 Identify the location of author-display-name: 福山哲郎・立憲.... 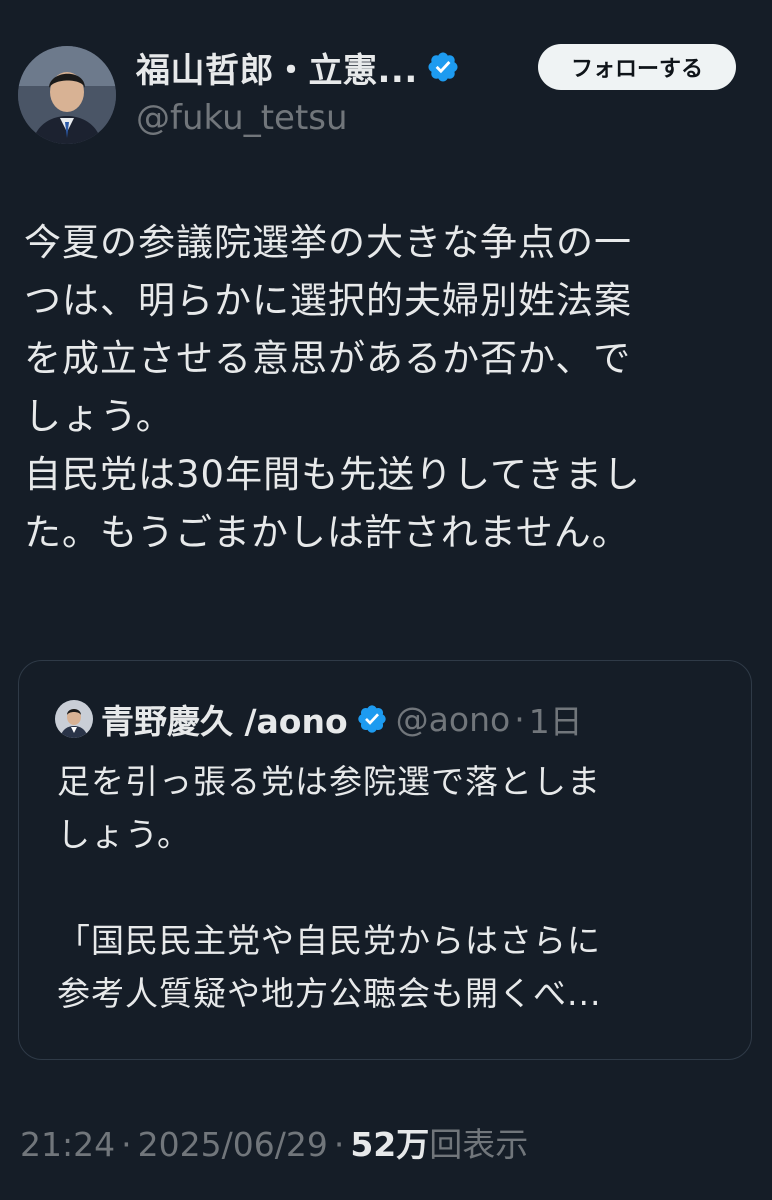
(277, 67).